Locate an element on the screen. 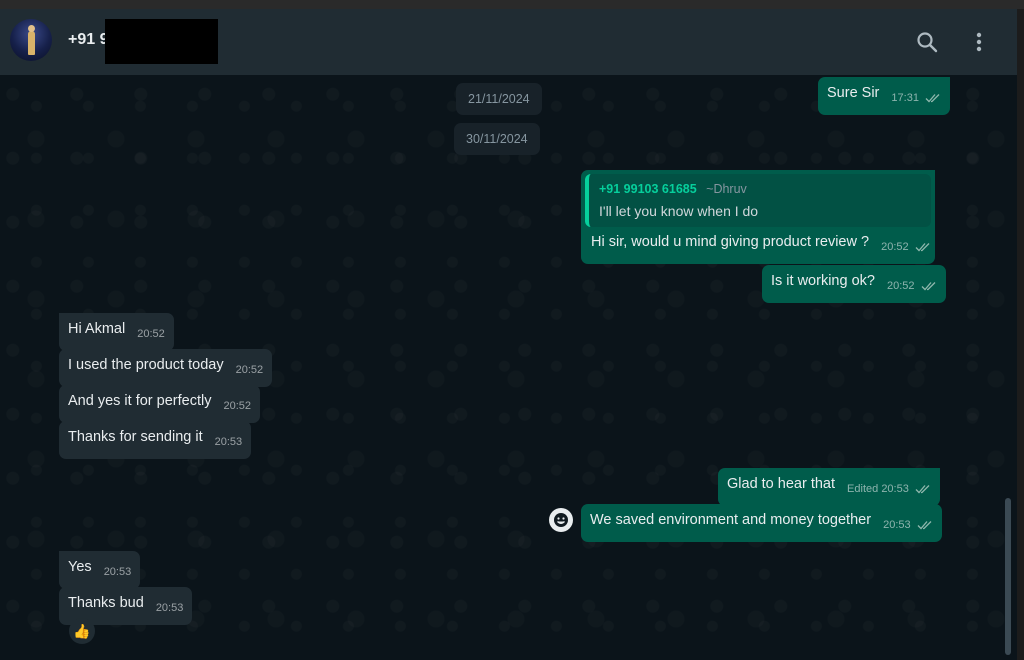  window-top-strip is located at coordinates (512, 4).